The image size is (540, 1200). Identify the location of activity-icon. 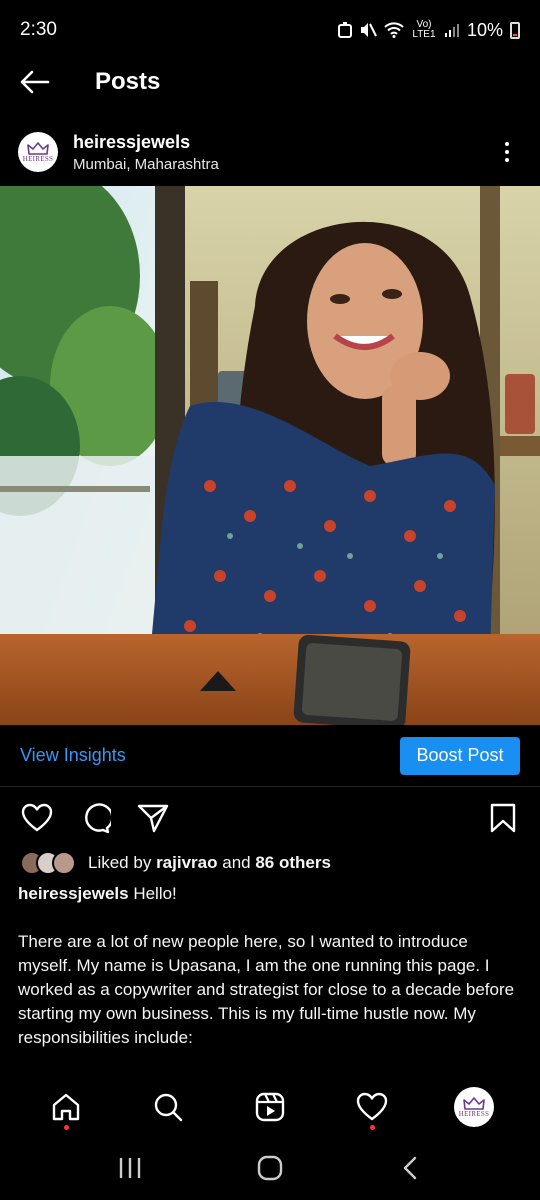
(372, 1106).